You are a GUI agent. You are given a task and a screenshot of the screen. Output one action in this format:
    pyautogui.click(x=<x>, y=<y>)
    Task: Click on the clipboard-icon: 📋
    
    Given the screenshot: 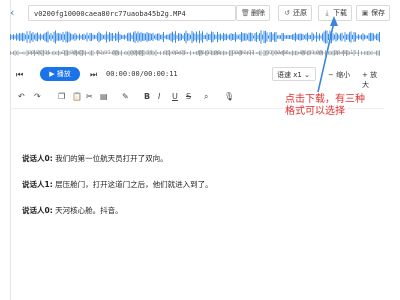 What is the action you would take?
    pyautogui.click(x=77, y=96)
    